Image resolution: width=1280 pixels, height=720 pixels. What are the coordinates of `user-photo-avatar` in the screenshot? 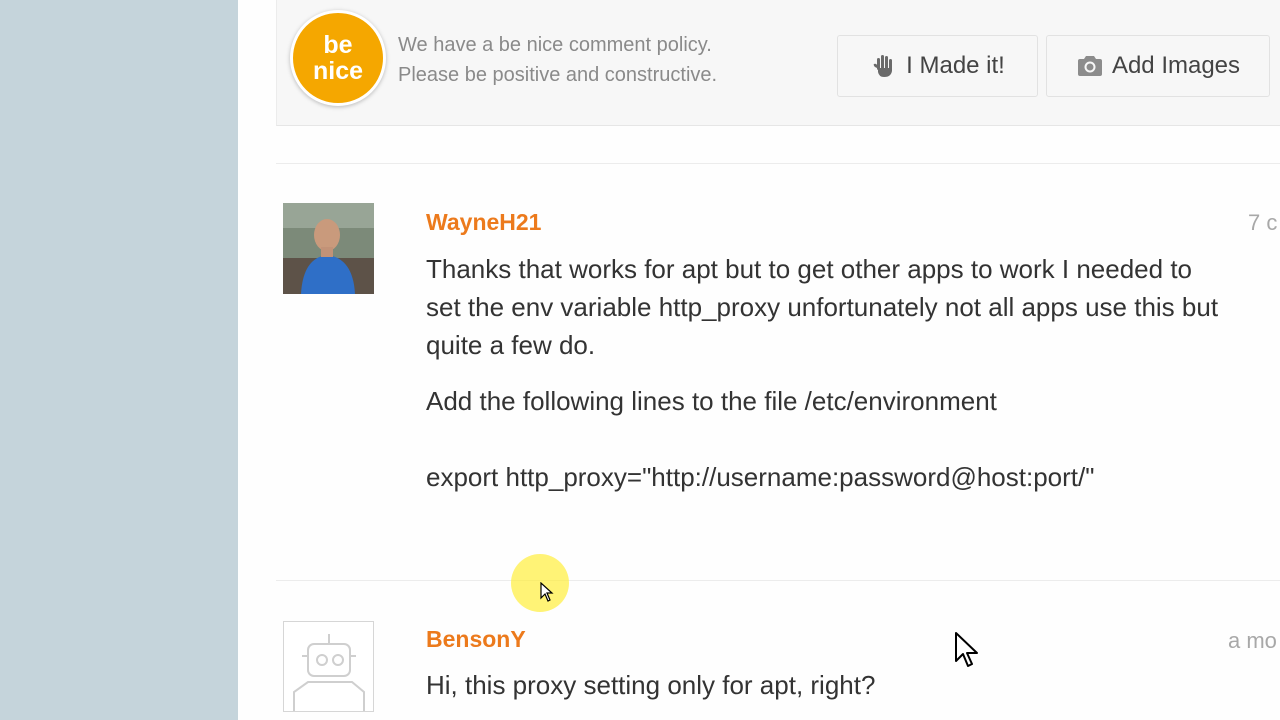 It's located at (328, 248).